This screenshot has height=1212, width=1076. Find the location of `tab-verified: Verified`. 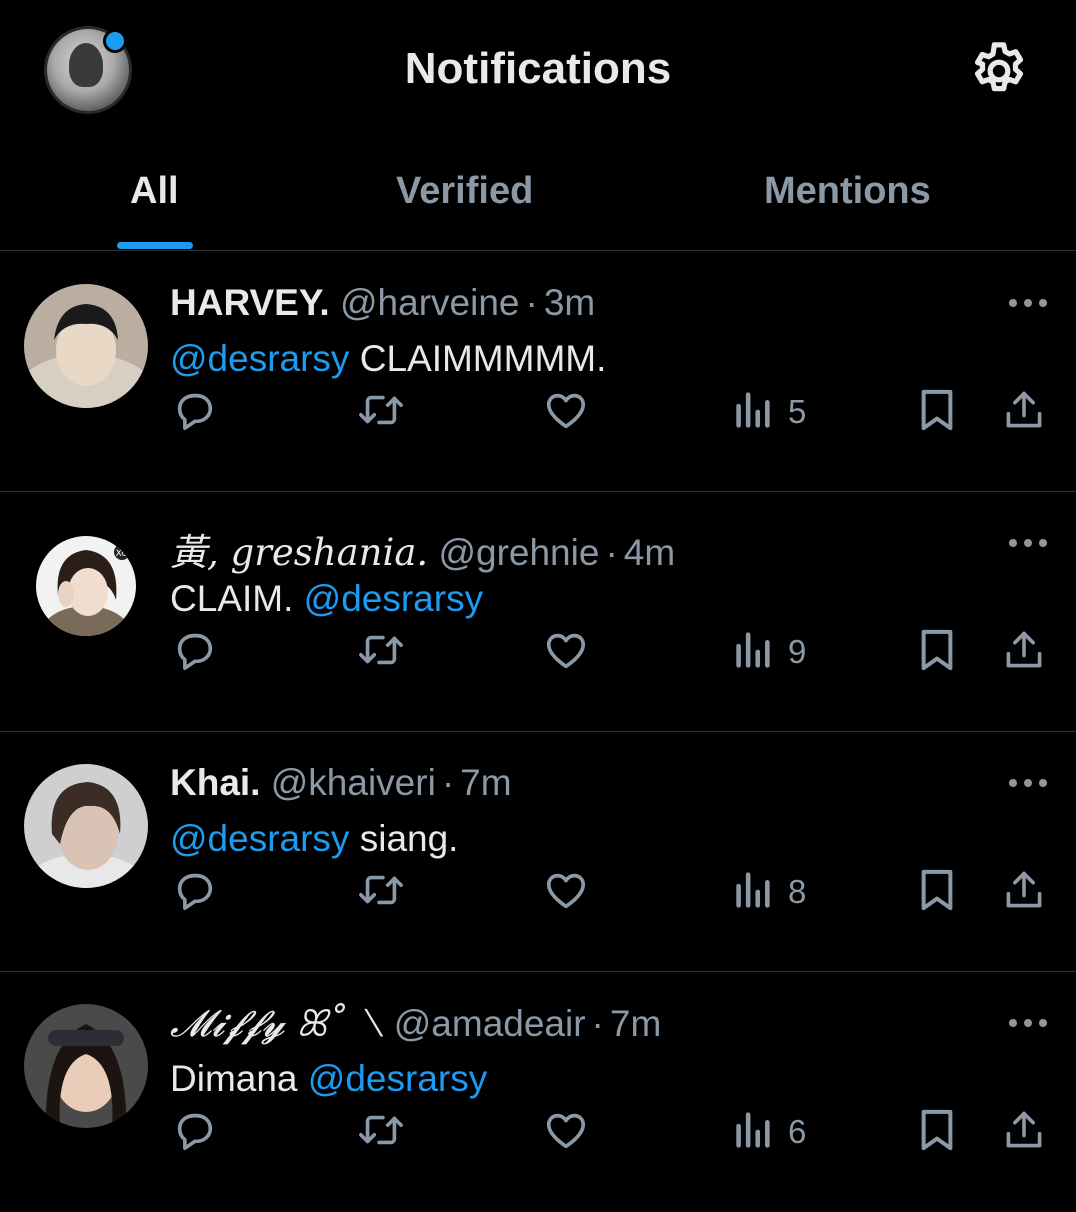

tab-verified: Verified is located at coordinates (464, 191).